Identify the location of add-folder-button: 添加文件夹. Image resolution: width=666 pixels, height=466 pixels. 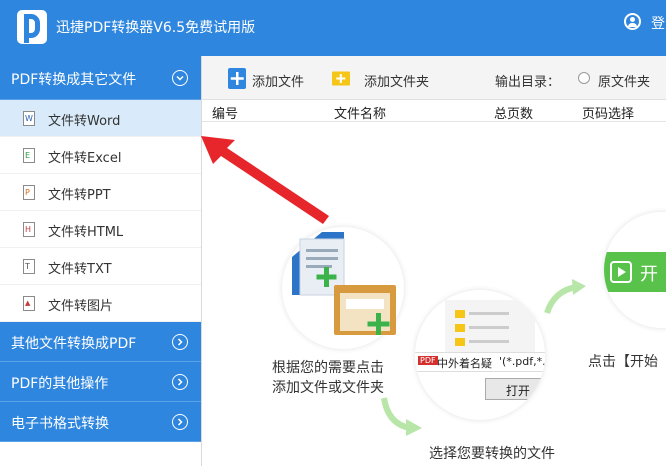
(387, 79).